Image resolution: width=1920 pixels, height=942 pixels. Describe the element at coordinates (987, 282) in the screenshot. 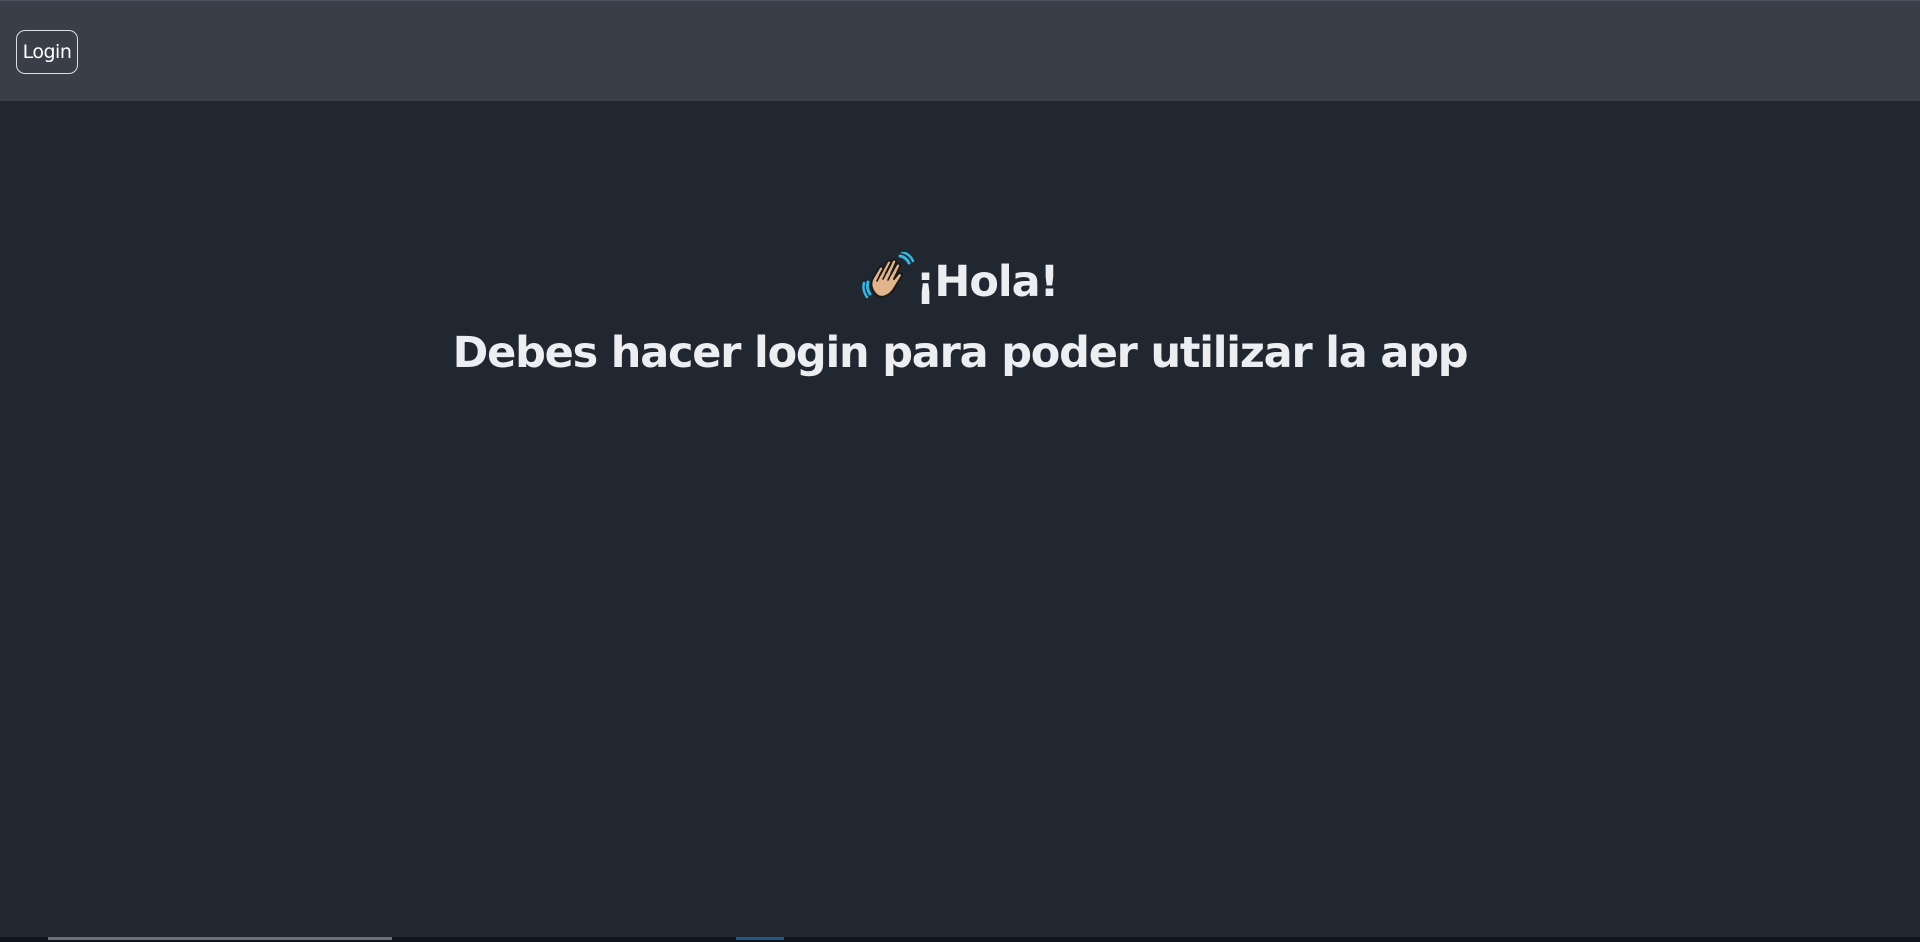

I see `greeting-text: ¡Hola!` at that location.